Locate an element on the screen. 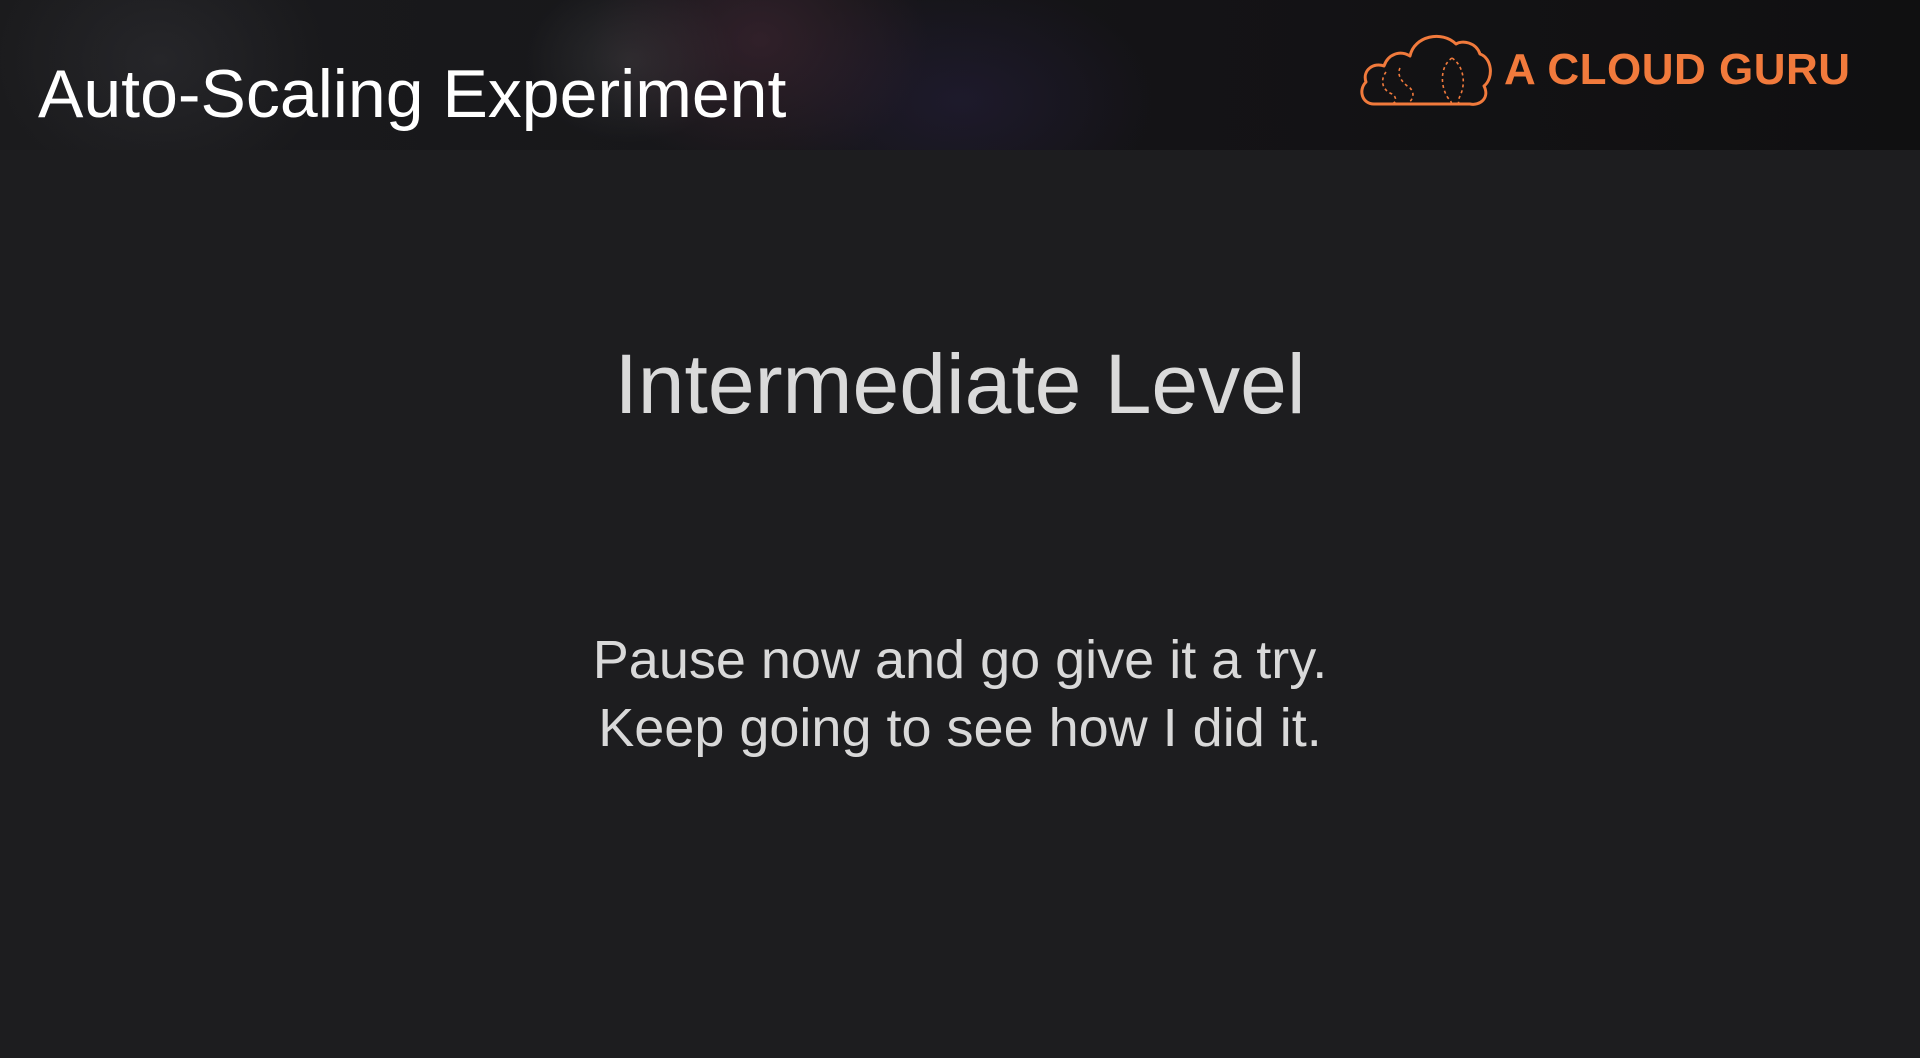 Image resolution: width=1920 pixels, height=1058 pixels. instruction-line: Keep going to see how I did it. is located at coordinates (960, 728).